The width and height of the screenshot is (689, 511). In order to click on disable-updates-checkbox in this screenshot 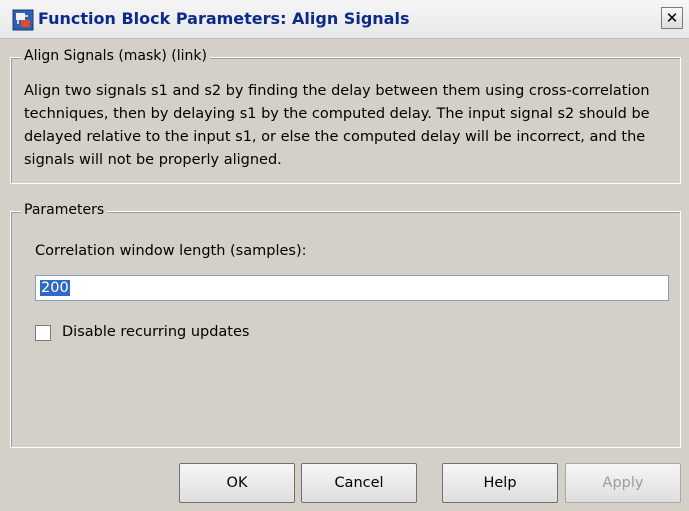, I will do `click(43, 333)`.